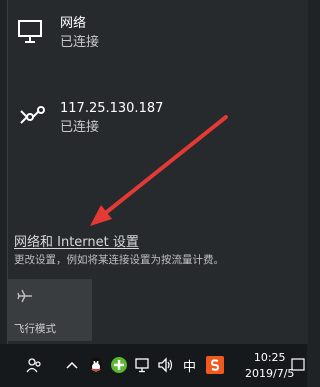 The width and height of the screenshot is (320, 387). Describe the element at coordinates (32, 115) in the screenshot. I see `dialup-connection-icon` at that location.